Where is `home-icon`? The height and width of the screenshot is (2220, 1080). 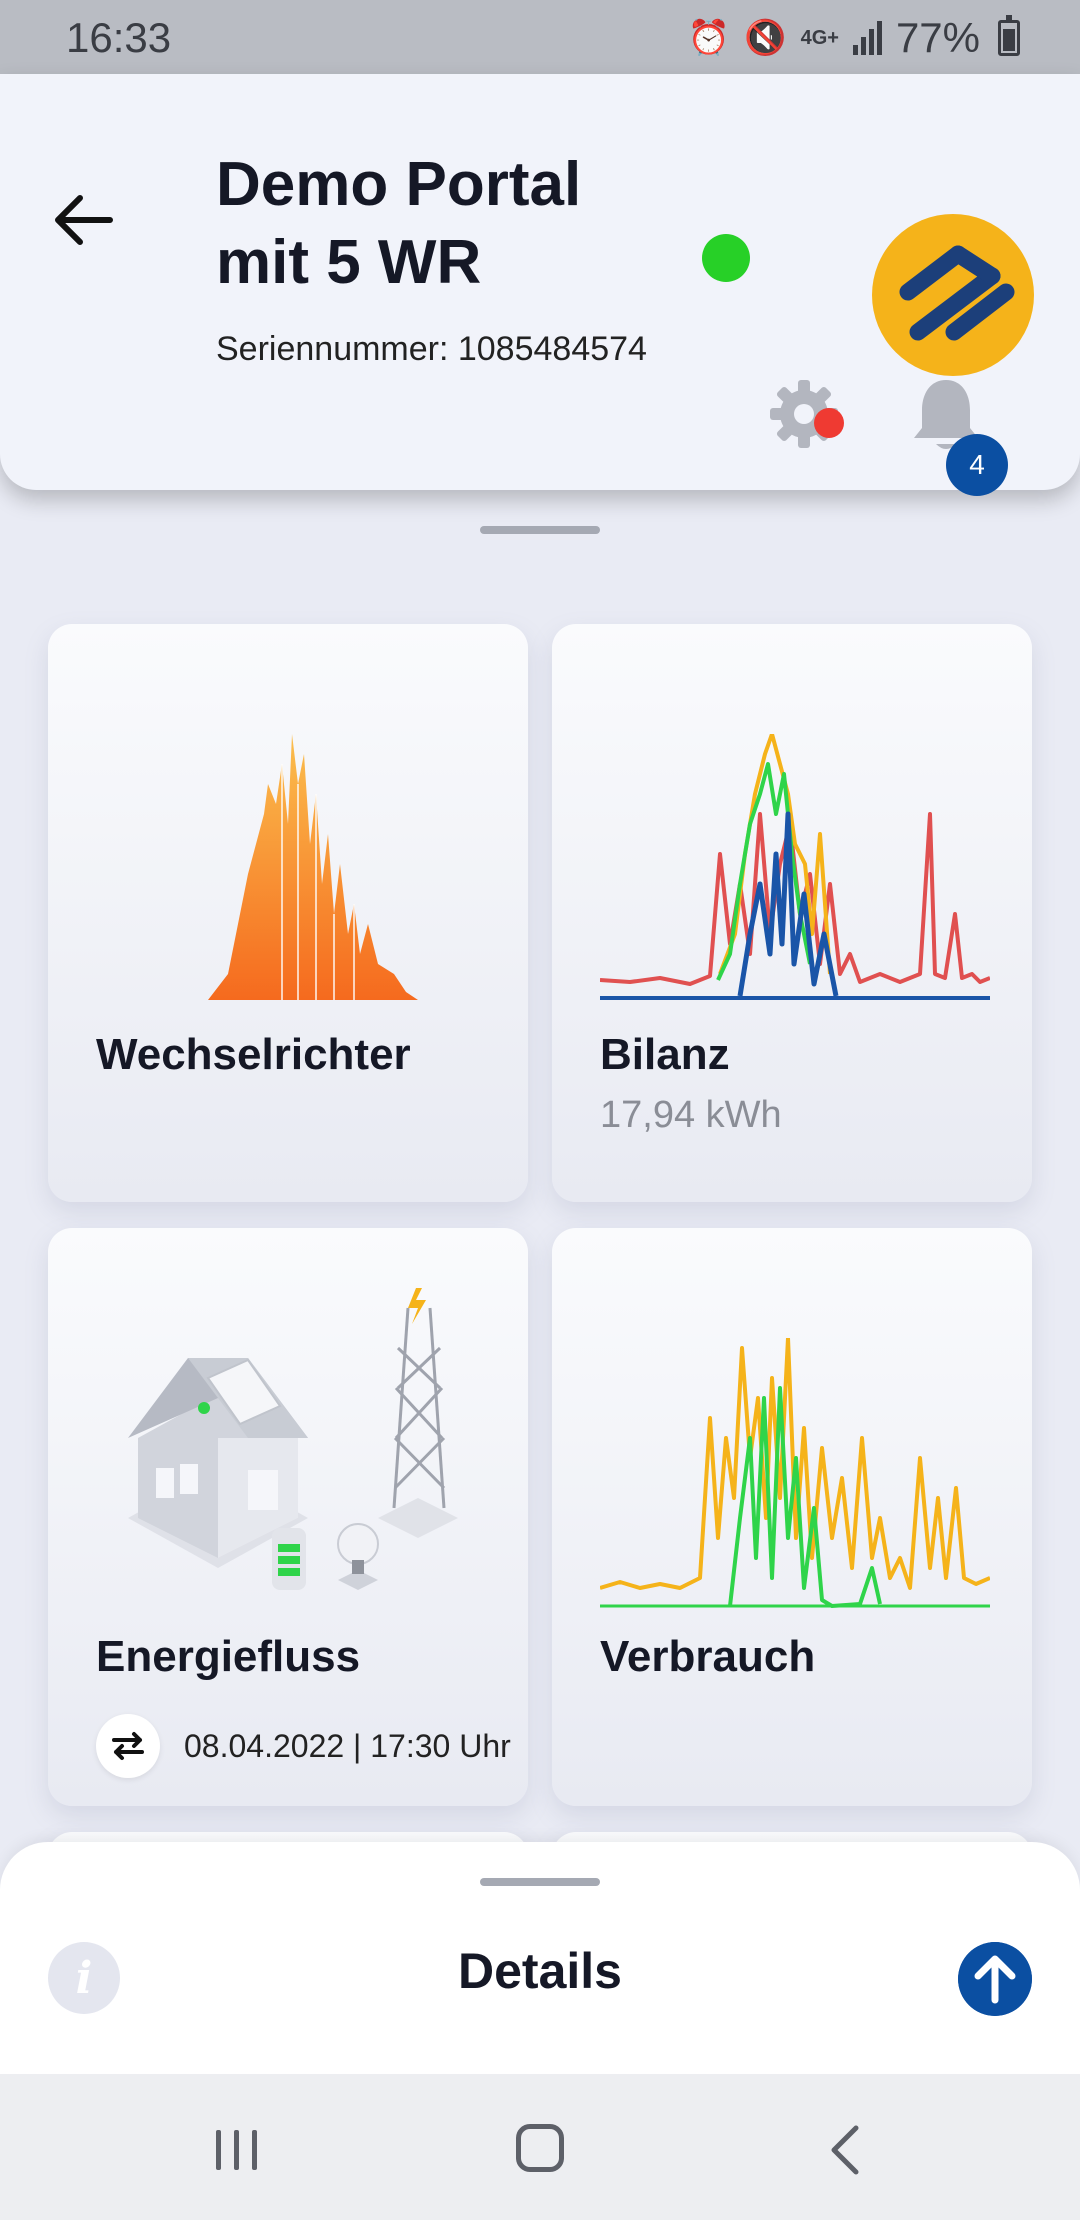
home-icon is located at coordinates (540, 2148).